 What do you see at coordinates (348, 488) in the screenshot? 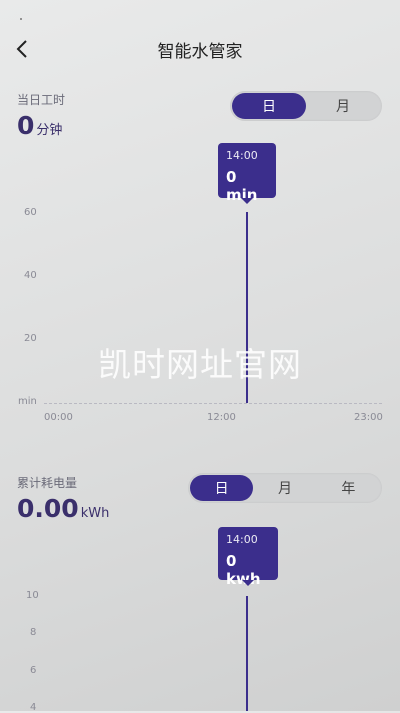
I see `tab-year: 年` at bounding box center [348, 488].